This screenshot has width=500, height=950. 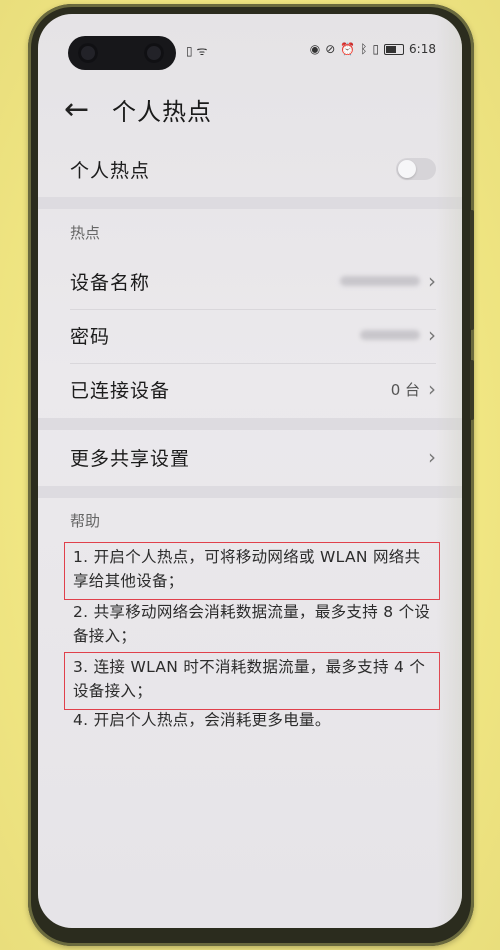 What do you see at coordinates (315, 49) in the screenshot?
I see `nfc-icon: ◉` at bounding box center [315, 49].